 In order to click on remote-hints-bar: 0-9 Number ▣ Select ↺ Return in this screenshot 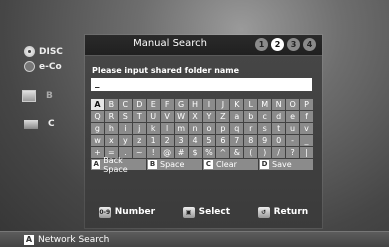, I will do `click(203, 212)`.